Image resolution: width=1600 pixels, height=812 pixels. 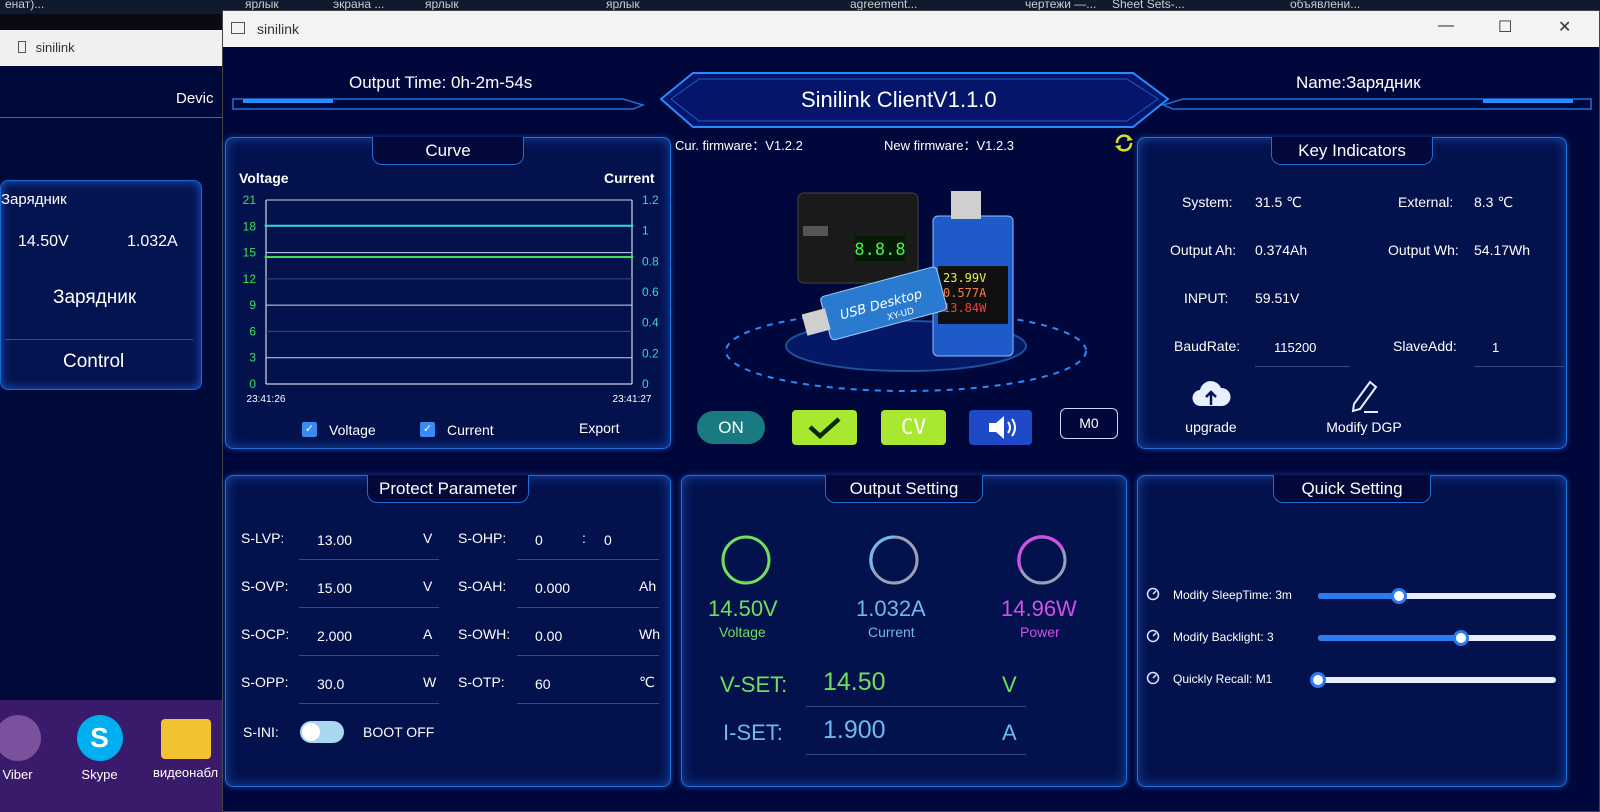 What do you see at coordinates (185, 772) in the screenshot?
I see `desktop-icon-label: видеонабл` at bounding box center [185, 772].